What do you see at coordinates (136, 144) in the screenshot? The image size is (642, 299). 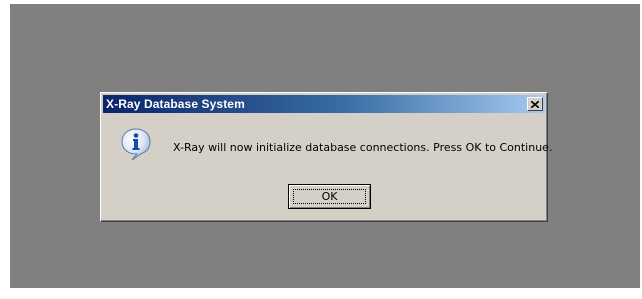 I see `info-icon` at bounding box center [136, 144].